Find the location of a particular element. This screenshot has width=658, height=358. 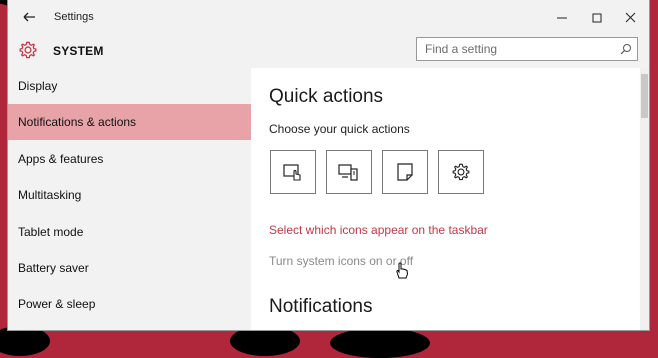

sidebar-item-label: Battery saver is located at coordinates (53, 268).